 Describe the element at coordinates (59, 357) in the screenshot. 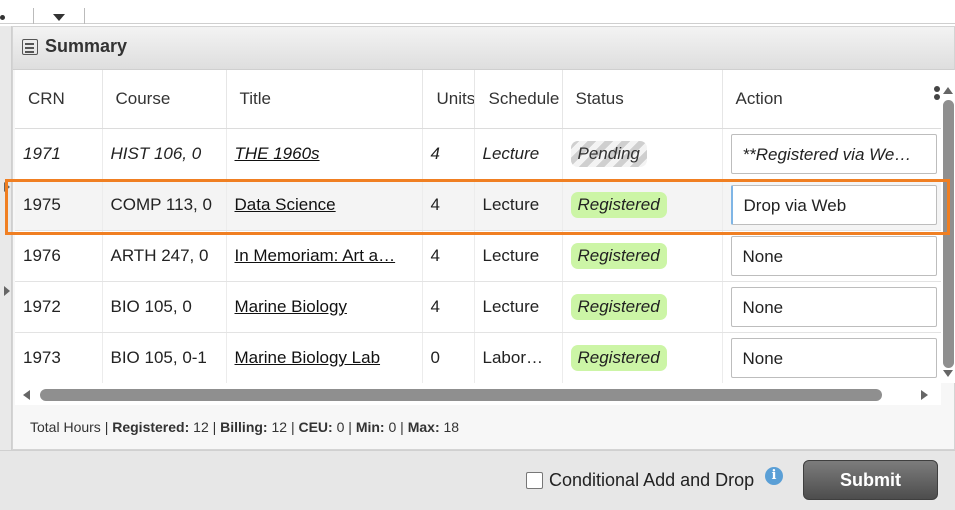

I see `crn-cell: 1973` at that location.